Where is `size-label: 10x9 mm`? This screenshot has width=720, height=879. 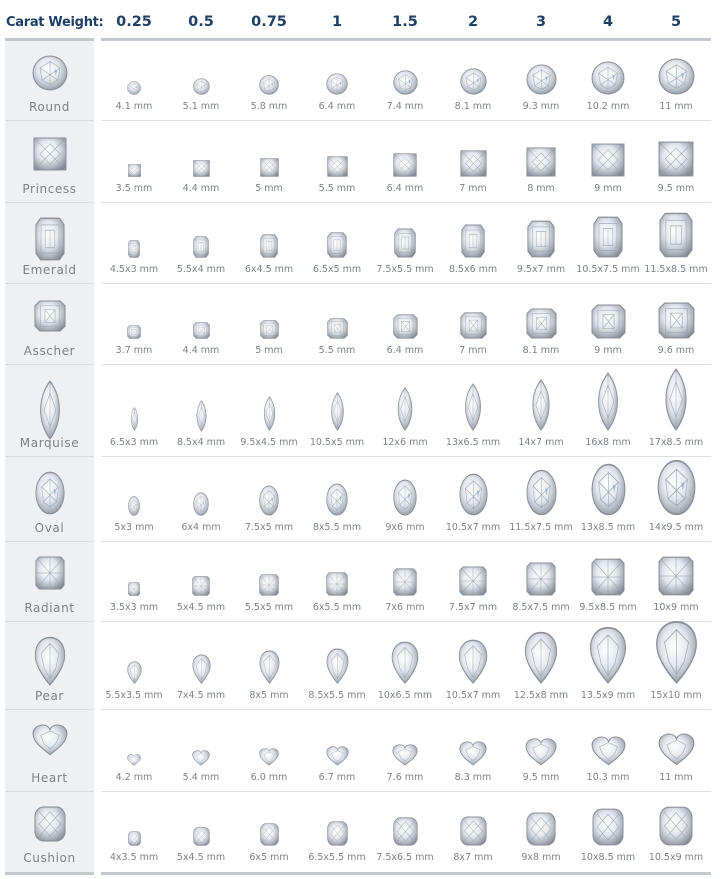 size-label: 10x9 mm is located at coordinates (676, 607).